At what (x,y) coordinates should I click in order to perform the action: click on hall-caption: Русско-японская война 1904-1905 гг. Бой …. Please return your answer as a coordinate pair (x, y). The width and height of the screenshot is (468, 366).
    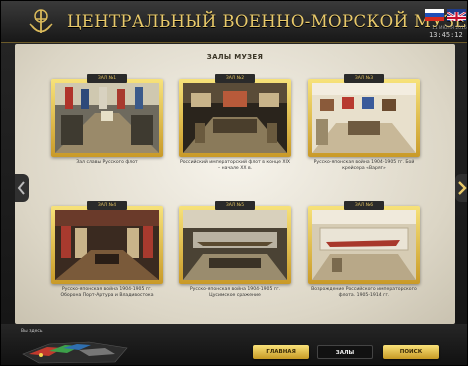
    Looking at the image, I should click on (364, 166).